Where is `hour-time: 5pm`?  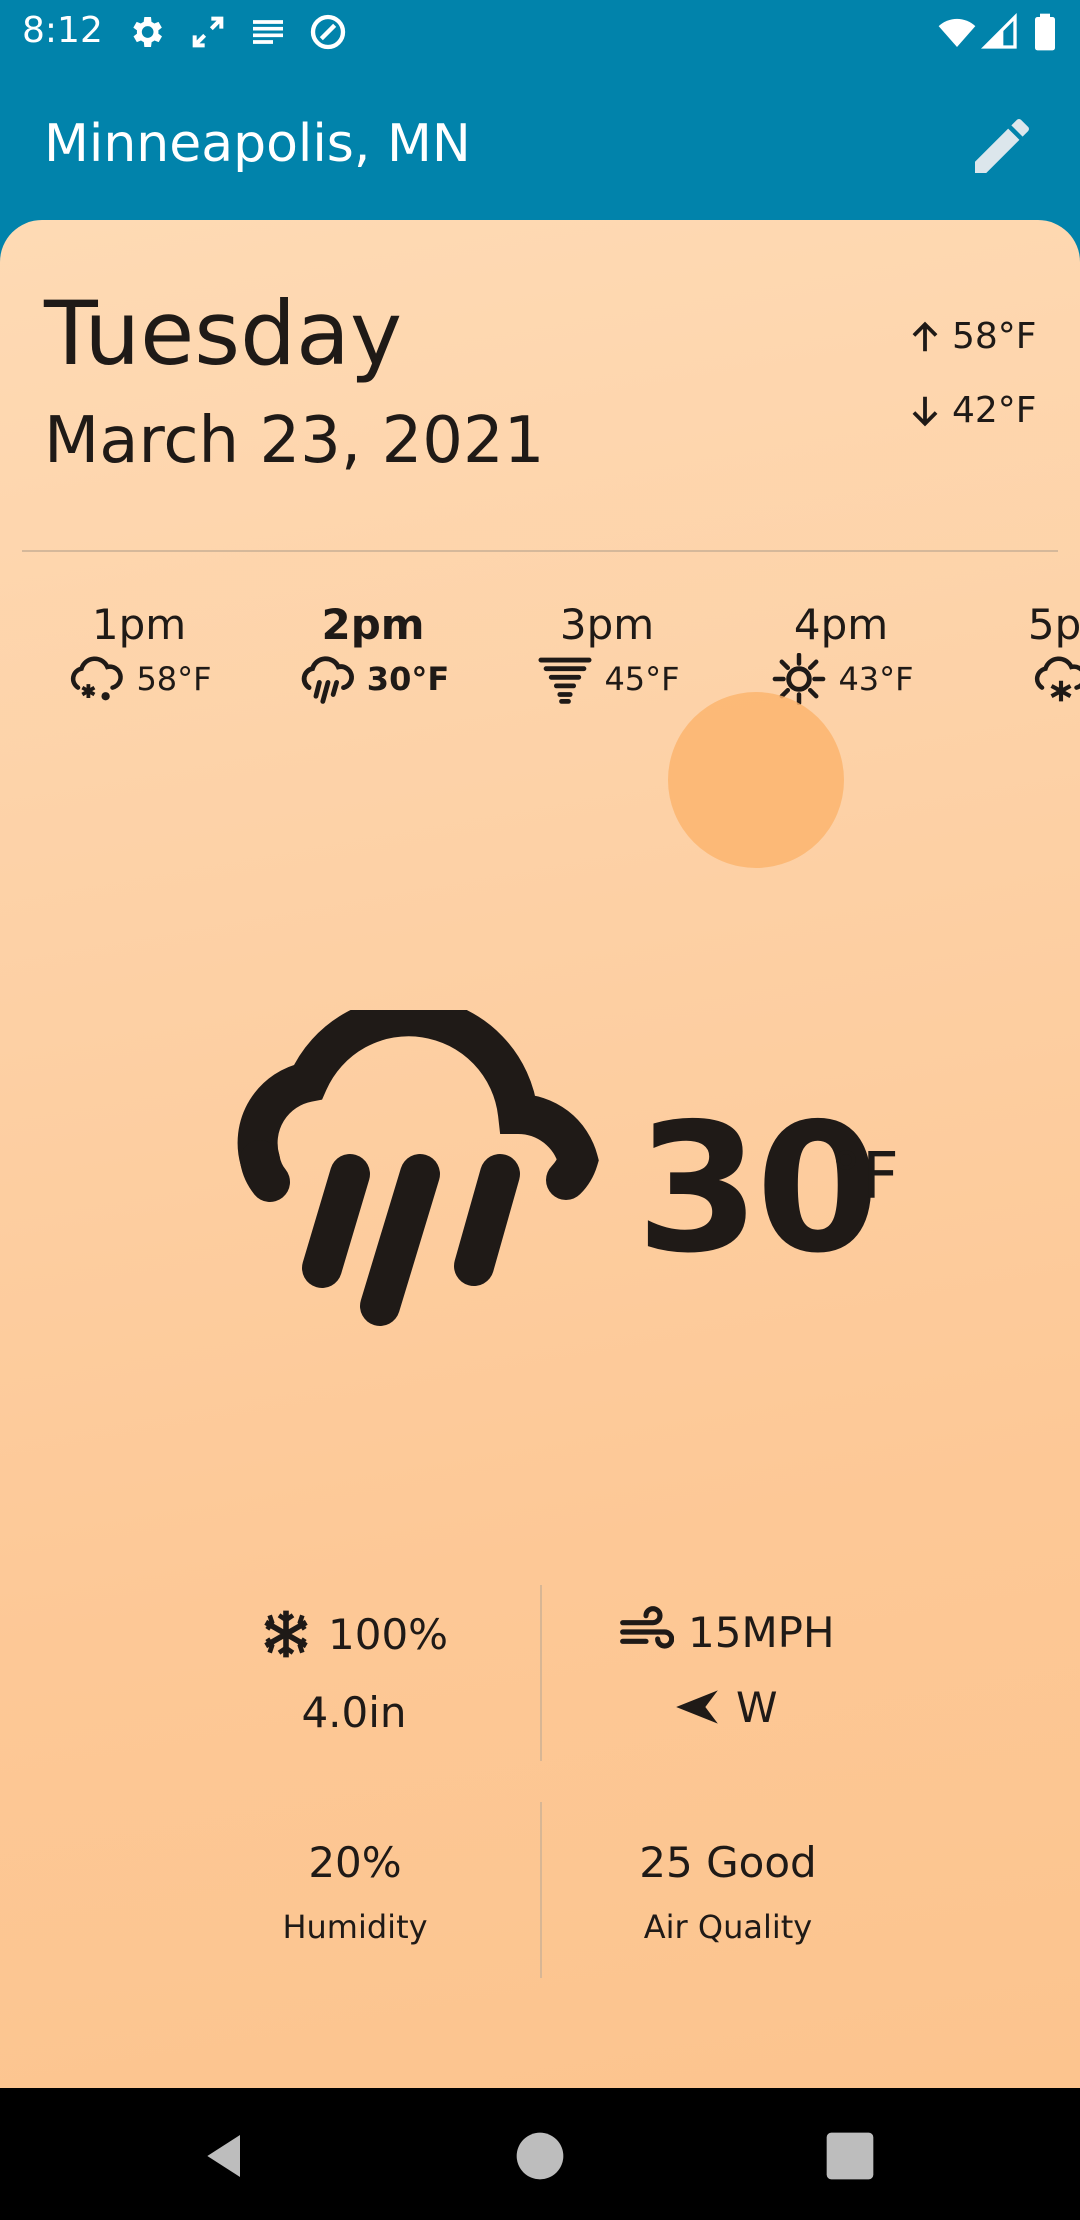 hour-time: 5pm is located at coordinates (1053, 624).